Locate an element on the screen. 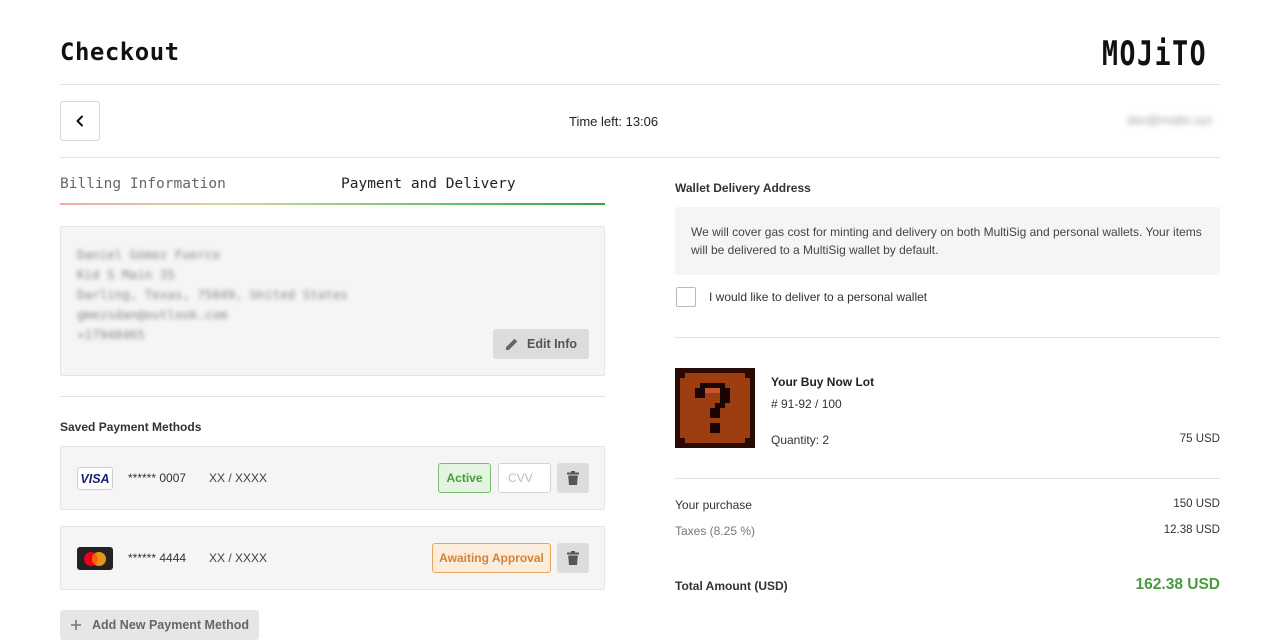 The width and height of the screenshot is (1280, 640). wallet-delivery-heading: Wallet Delivery Address is located at coordinates (743, 188).